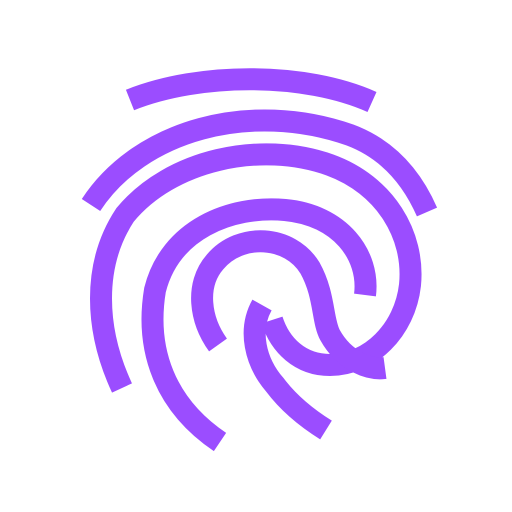 The width and height of the screenshot is (512, 512). Describe the element at coordinates (251, 90) in the screenshot. I see `fingerprint-ridge-top` at that location.